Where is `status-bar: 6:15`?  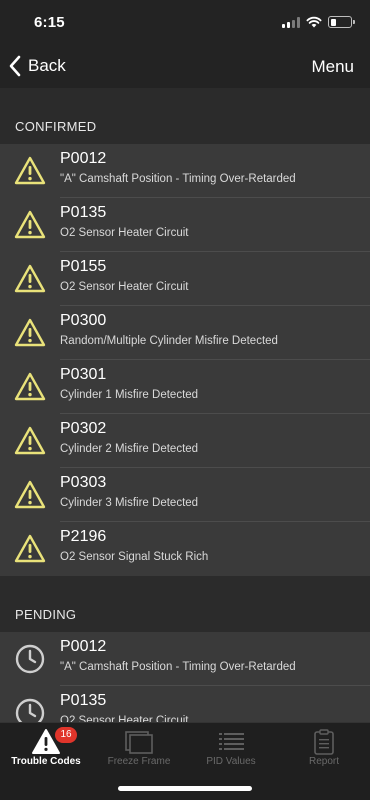 status-bar: 6:15 is located at coordinates (185, 22).